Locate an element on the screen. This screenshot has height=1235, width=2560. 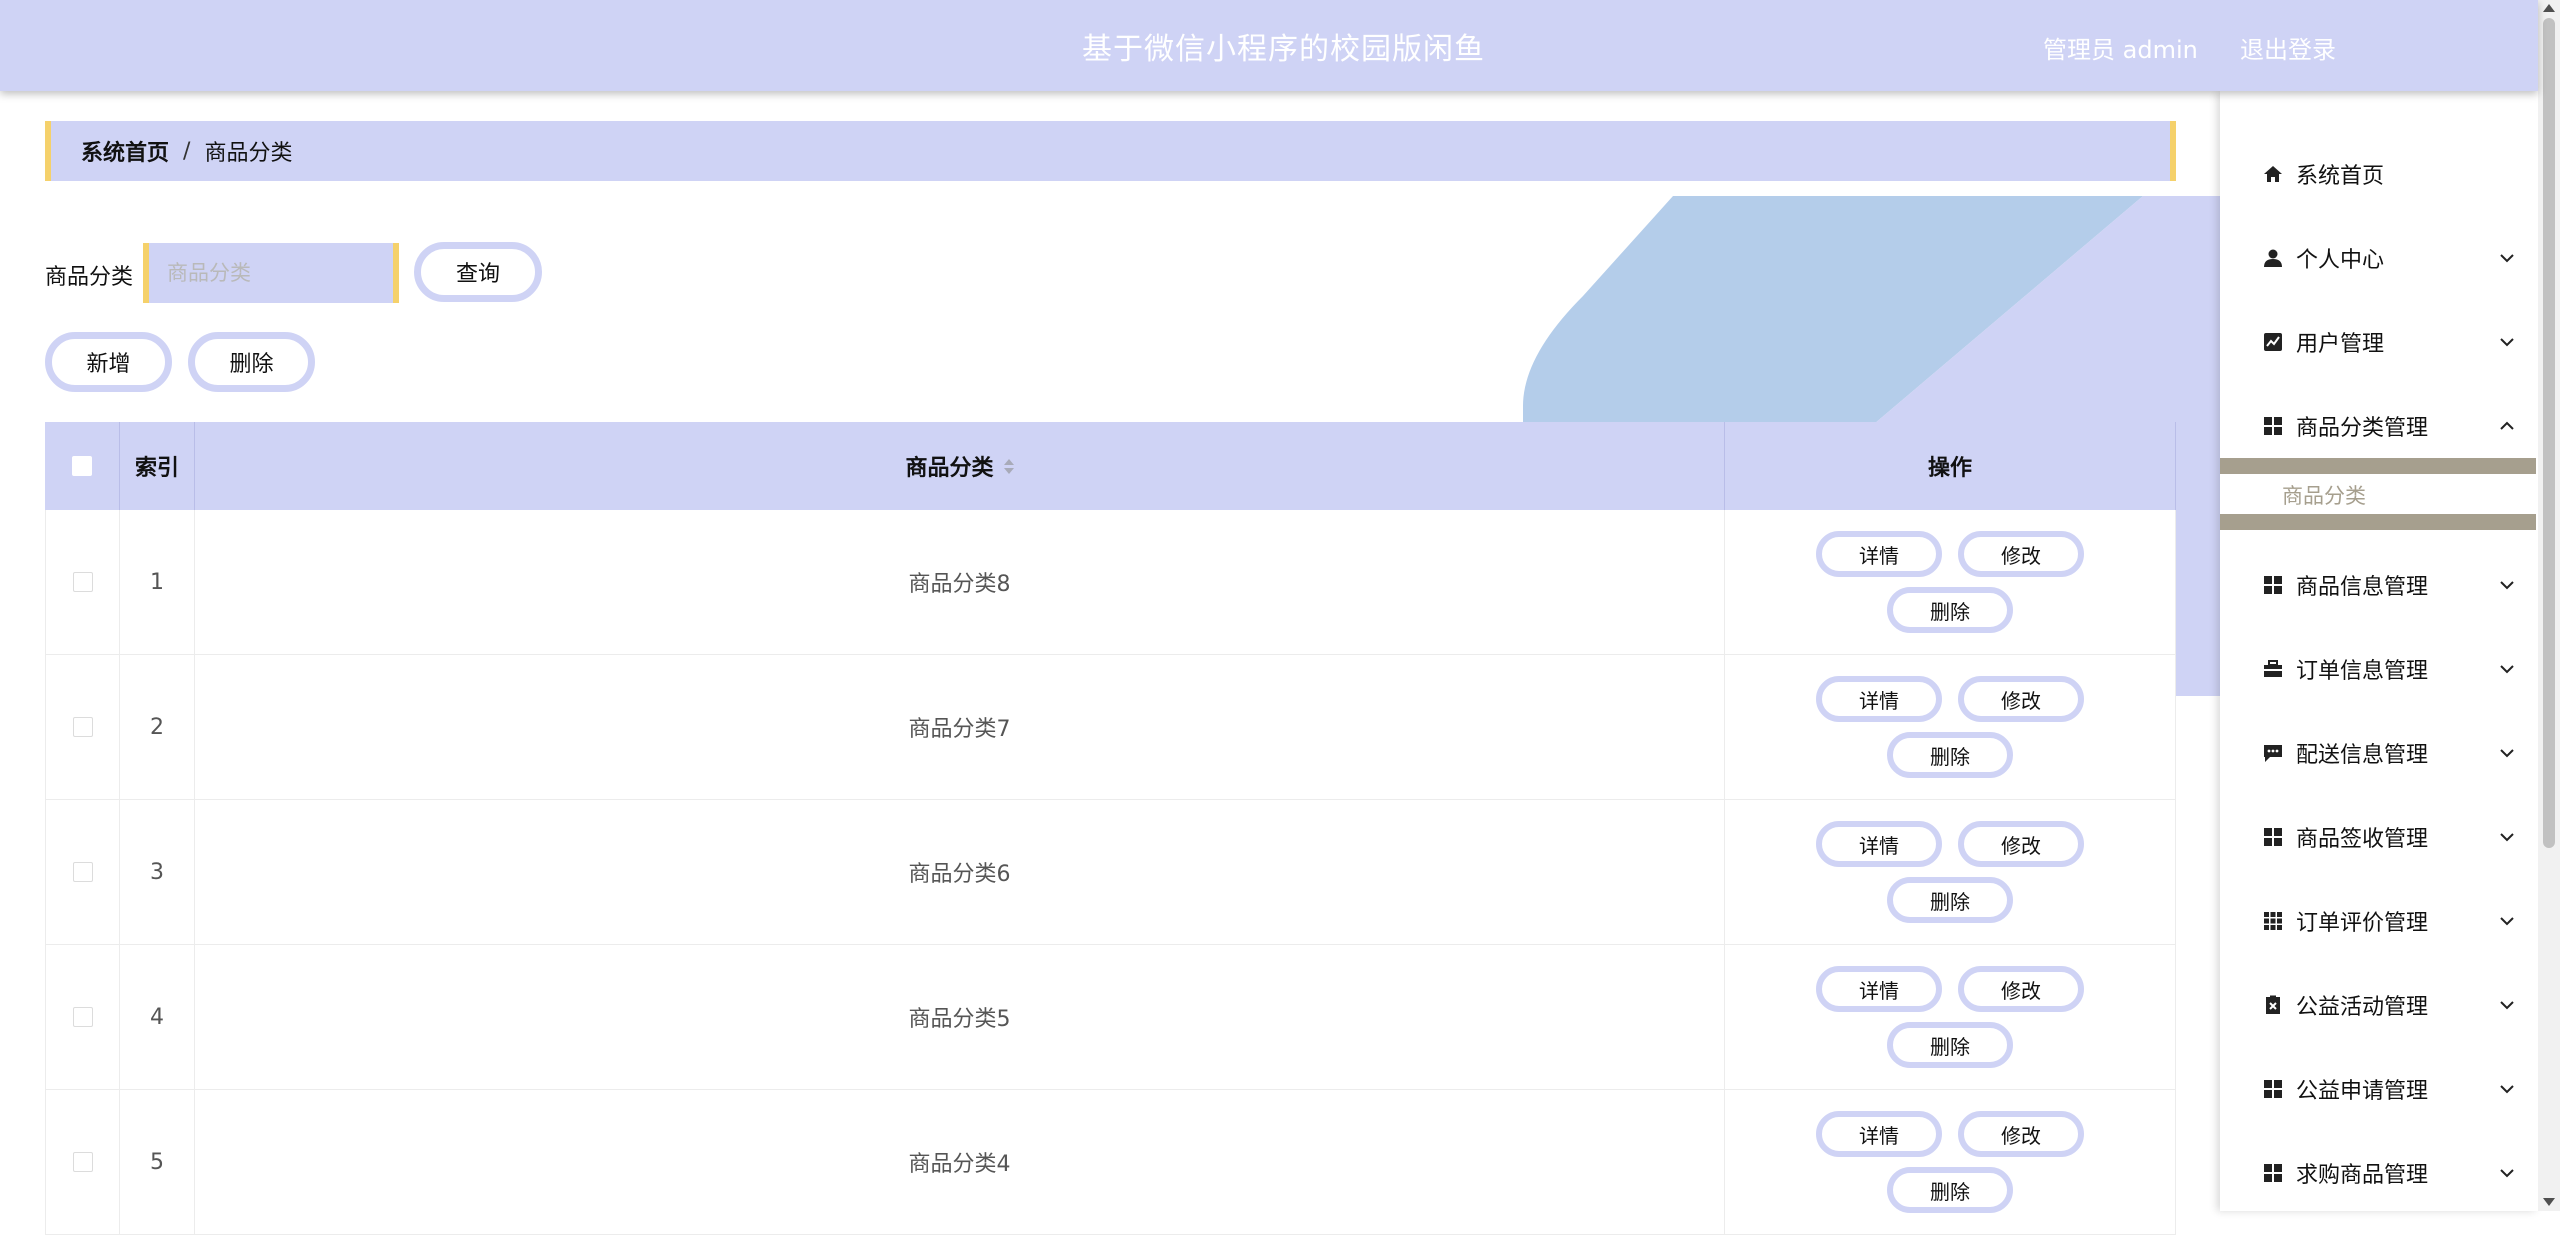
query-button: 查询 is located at coordinates (478, 272).